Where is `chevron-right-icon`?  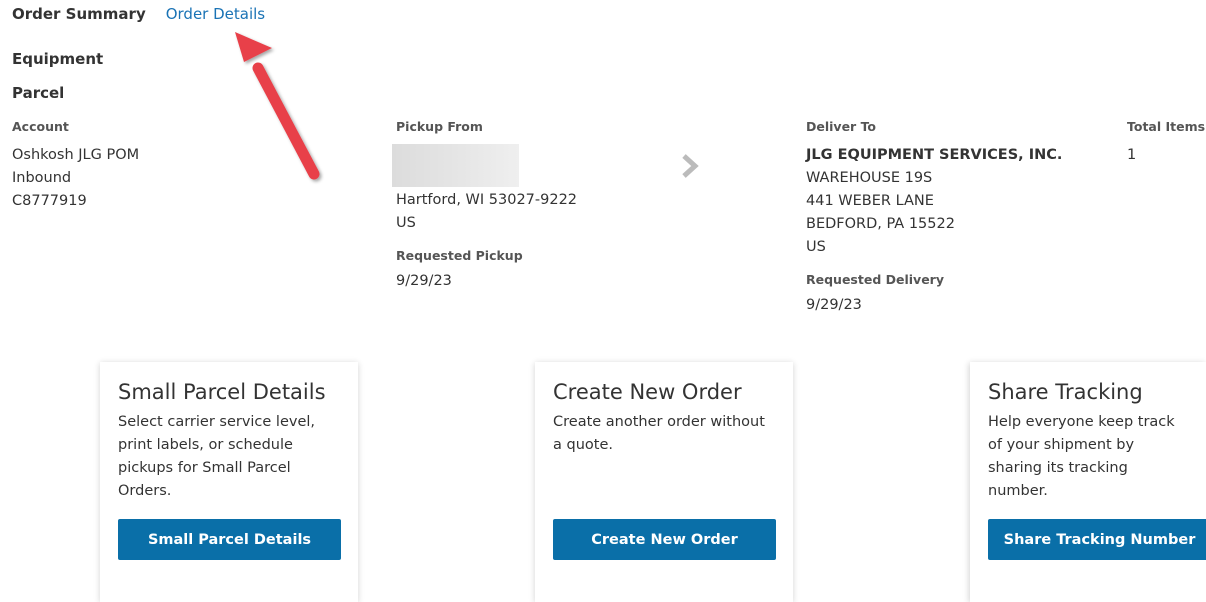 chevron-right-icon is located at coordinates (690, 166).